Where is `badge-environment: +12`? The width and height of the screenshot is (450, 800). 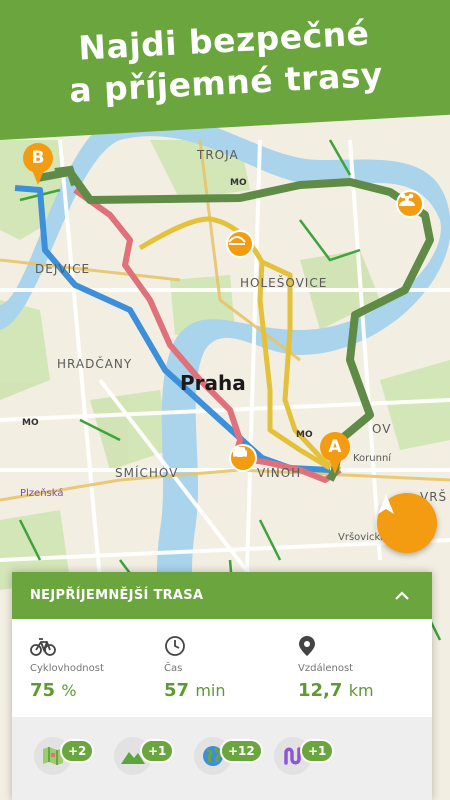
badge-environment: +12 is located at coordinates (234, 759).